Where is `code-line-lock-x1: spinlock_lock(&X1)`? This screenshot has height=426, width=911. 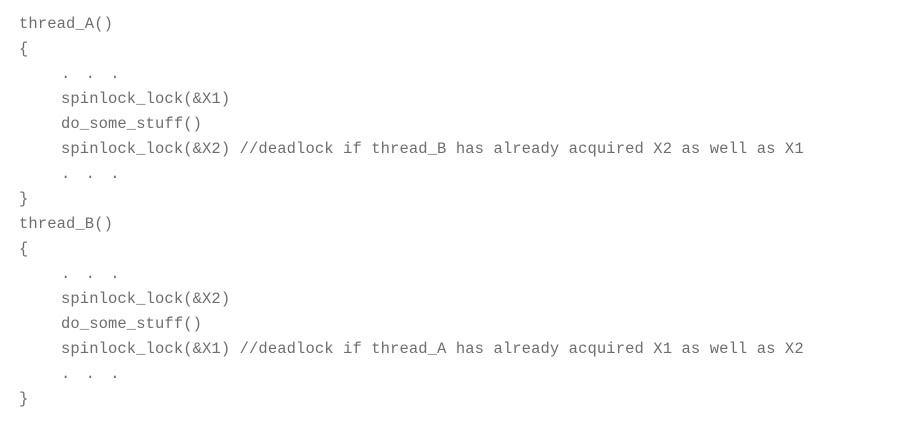 code-line-lock-x1: spinlock_lock(&X1) is located at coordinates (146, 99).